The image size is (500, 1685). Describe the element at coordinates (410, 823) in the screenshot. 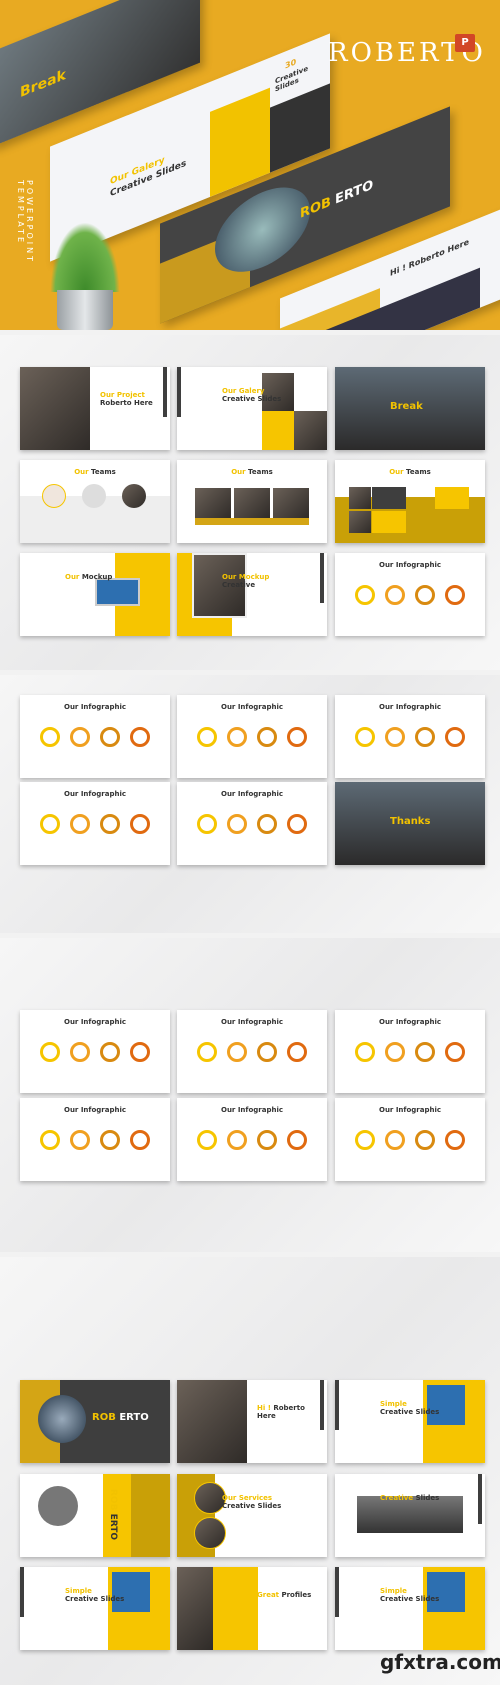

I see `slide-thumbnail-full-photo: Thanks` at that location.